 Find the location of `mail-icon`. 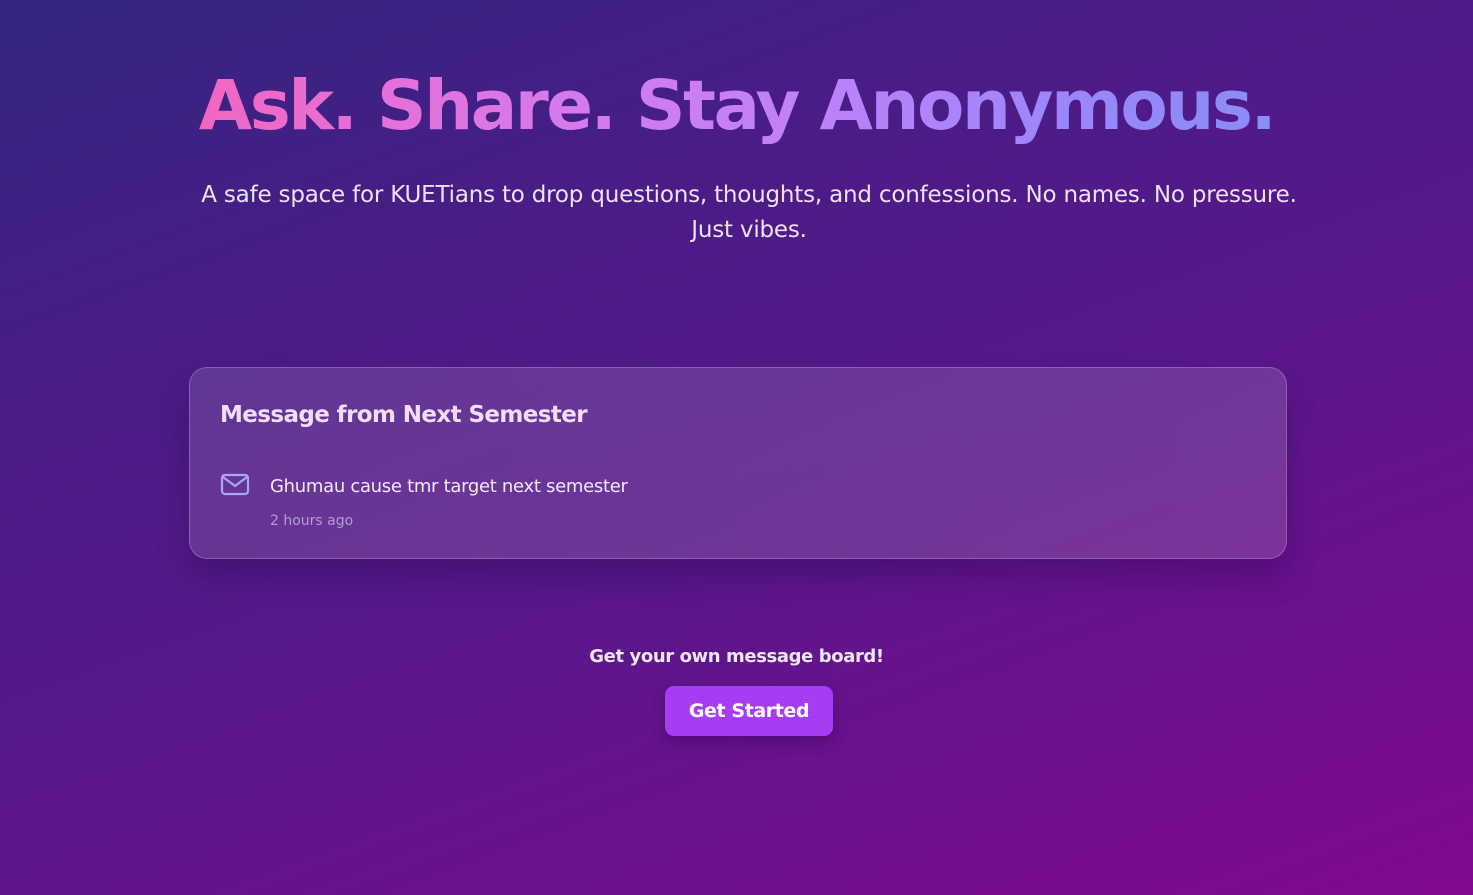

mail-icon is located at coordinates (235, 484).